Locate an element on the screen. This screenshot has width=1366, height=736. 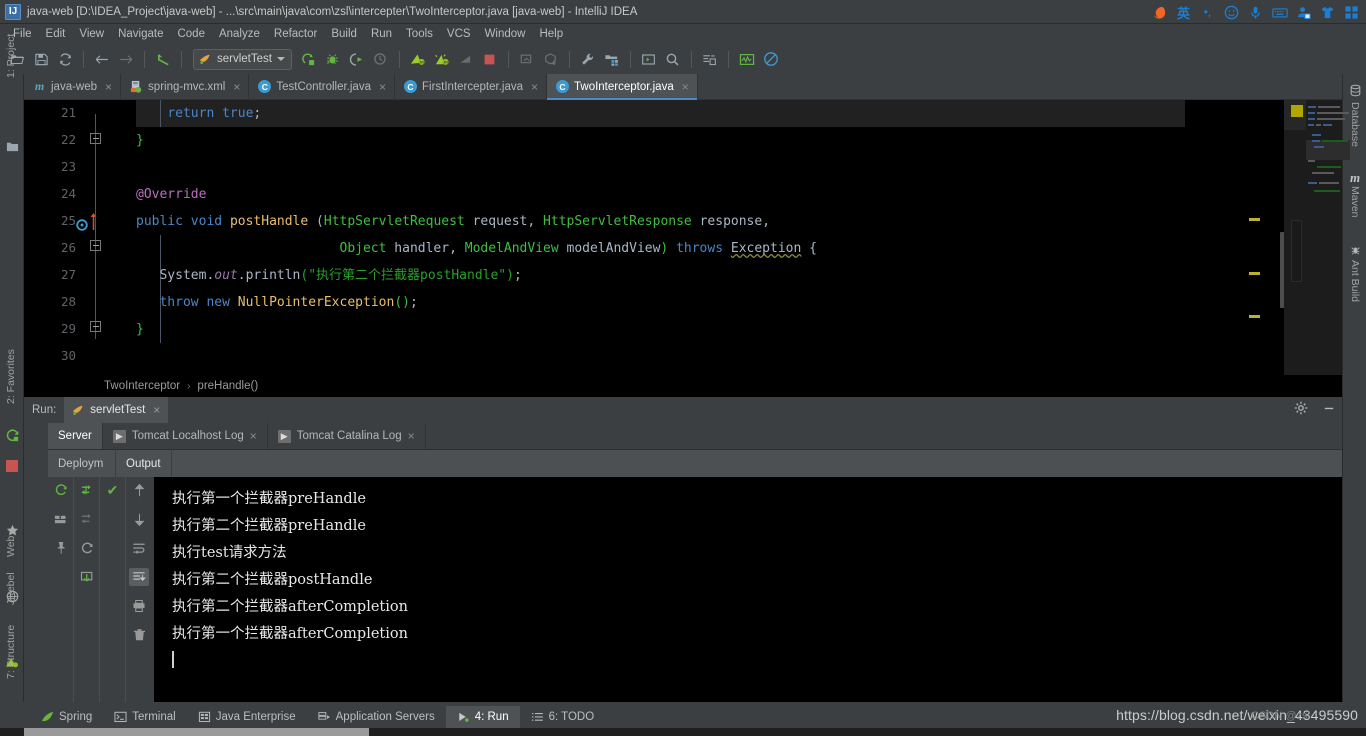
sogou-logo-icon is located at coordinates (1159, 12).